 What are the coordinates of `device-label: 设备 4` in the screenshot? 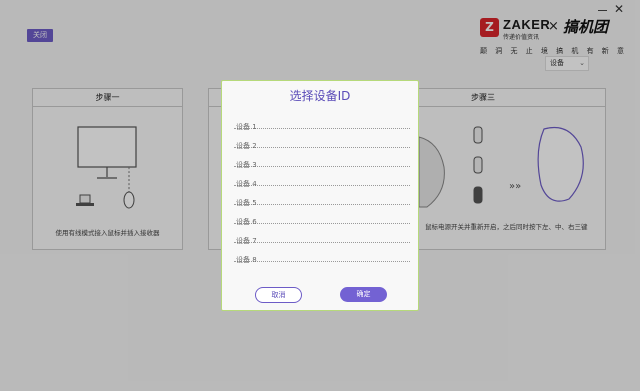 It's located at (246, 184).